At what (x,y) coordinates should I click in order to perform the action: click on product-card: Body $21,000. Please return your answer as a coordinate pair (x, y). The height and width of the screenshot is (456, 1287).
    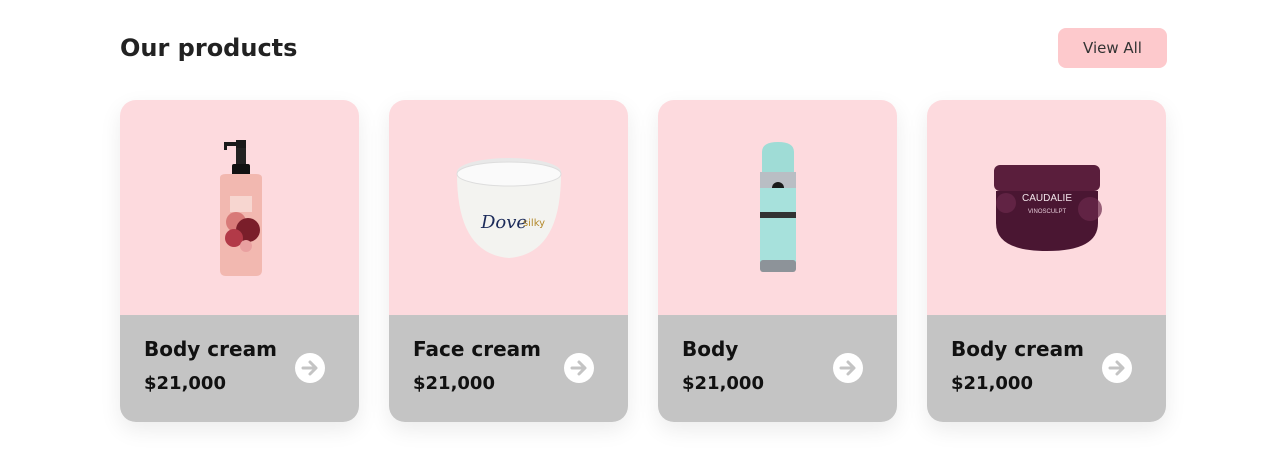
    Looking at the image, I should click on (777, 261).